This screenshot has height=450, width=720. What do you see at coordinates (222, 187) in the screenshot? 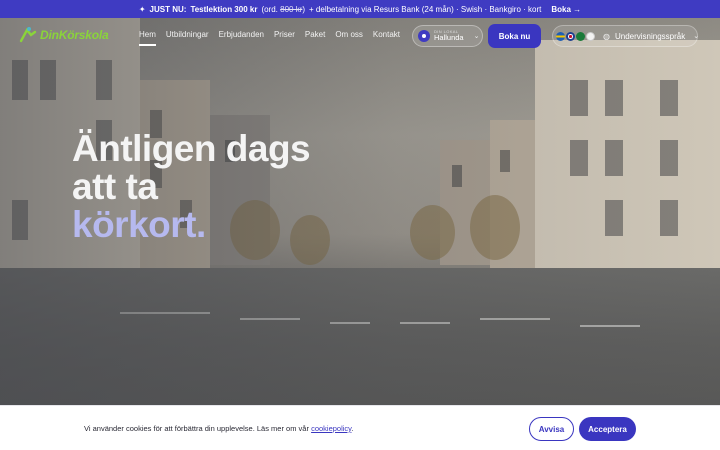
I see `hero-headline: Äntligen dags att ta körkort.` at bounding box center [222, 187].